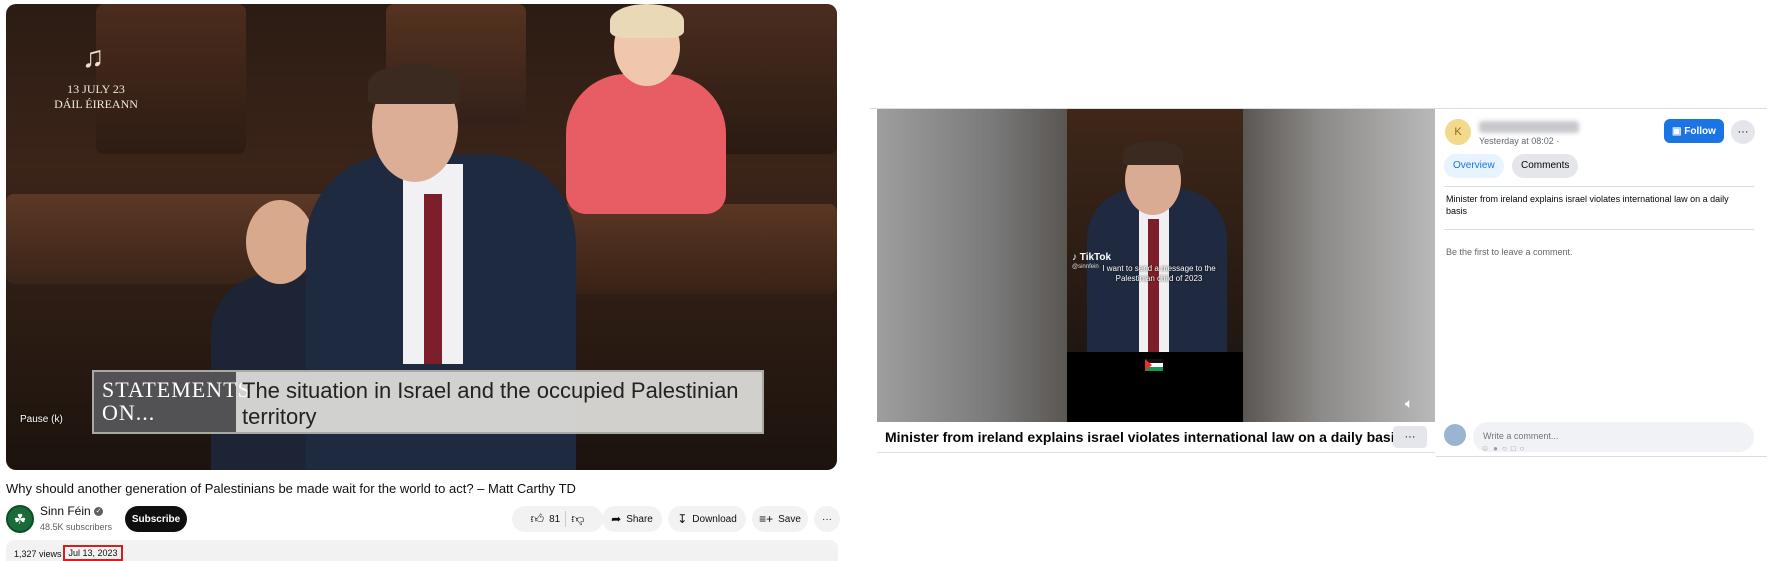  I want to click on tiktok-label: TikTok, so click(1095, 257).